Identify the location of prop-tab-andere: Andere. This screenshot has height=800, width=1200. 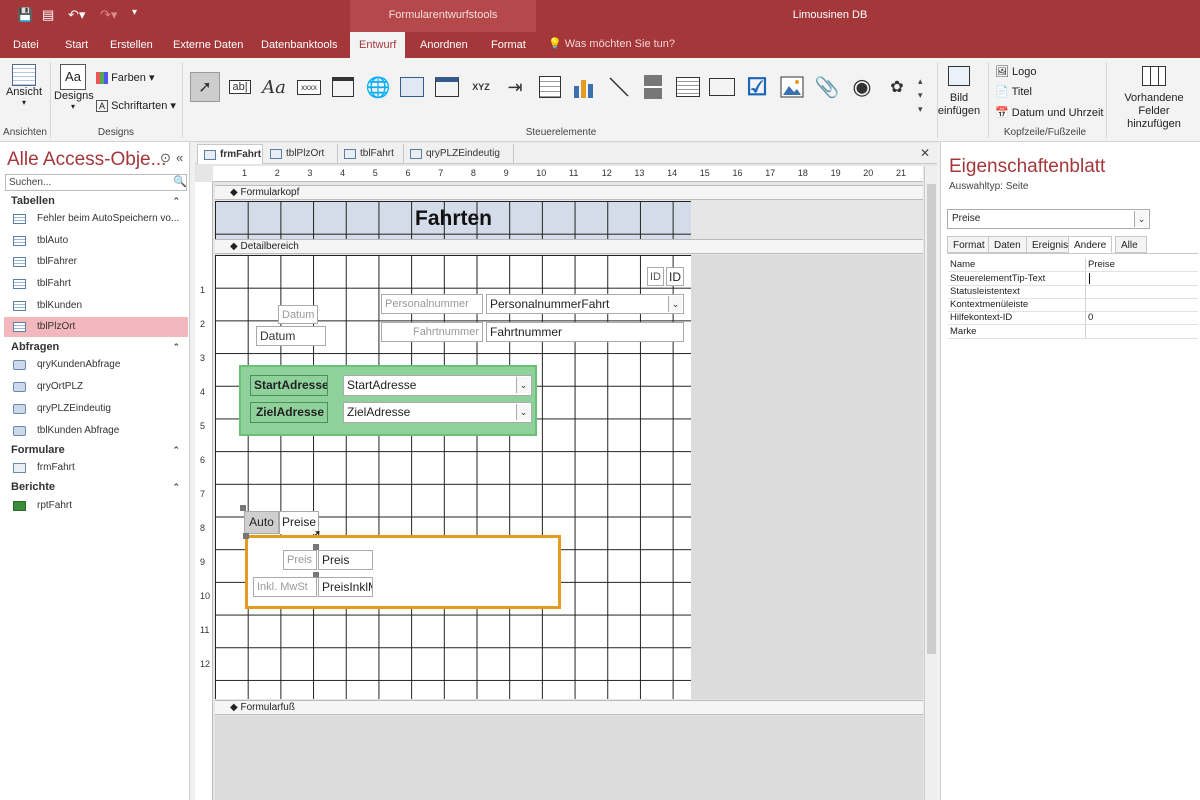
(1090, 244).